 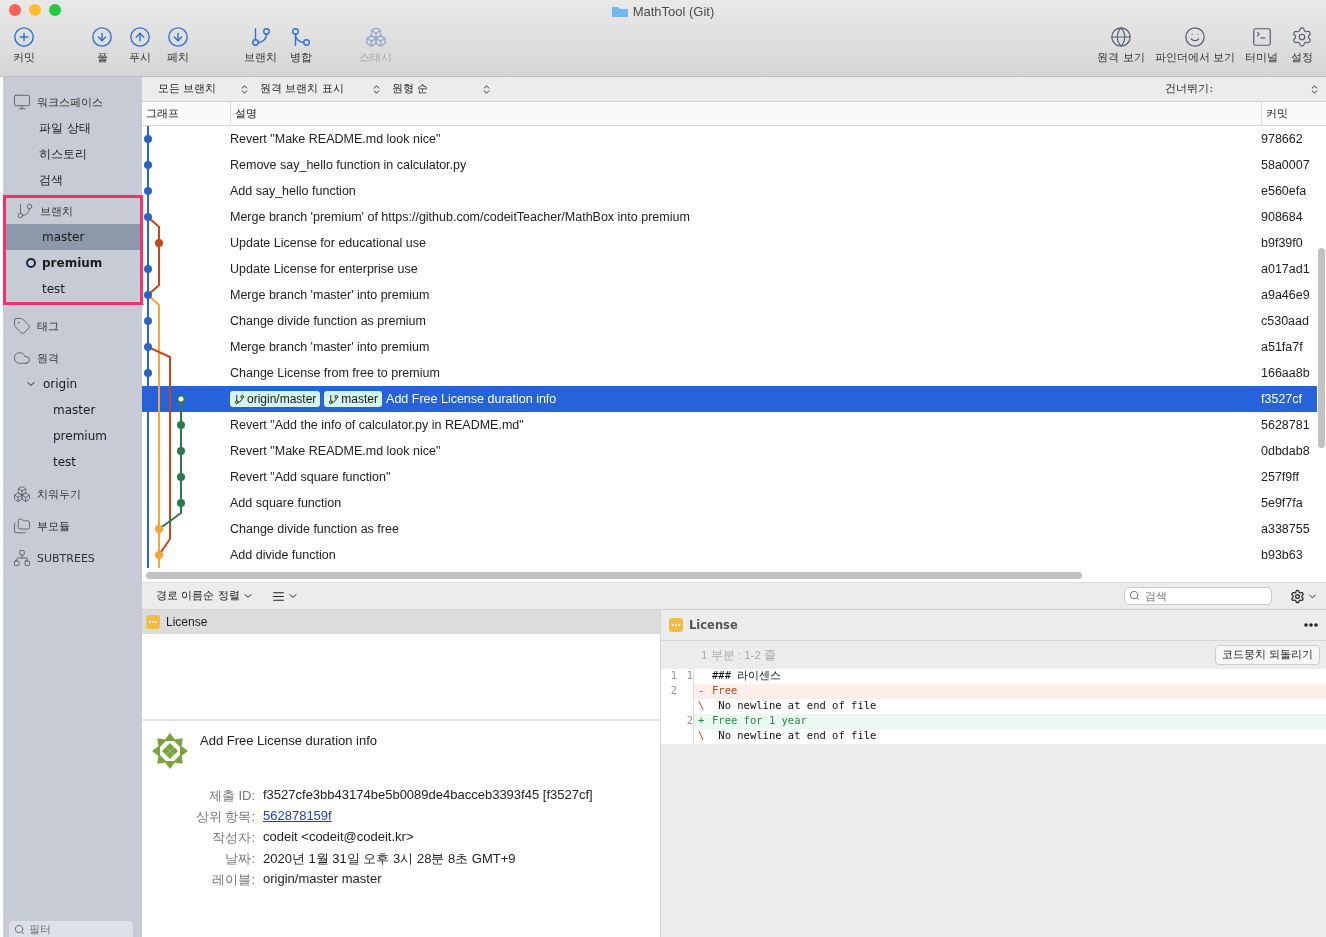 What do you see at coordinates (231, 796) in the screenshot?
I see `field-label: 제출 ID:` at bounding box center [231, 796].